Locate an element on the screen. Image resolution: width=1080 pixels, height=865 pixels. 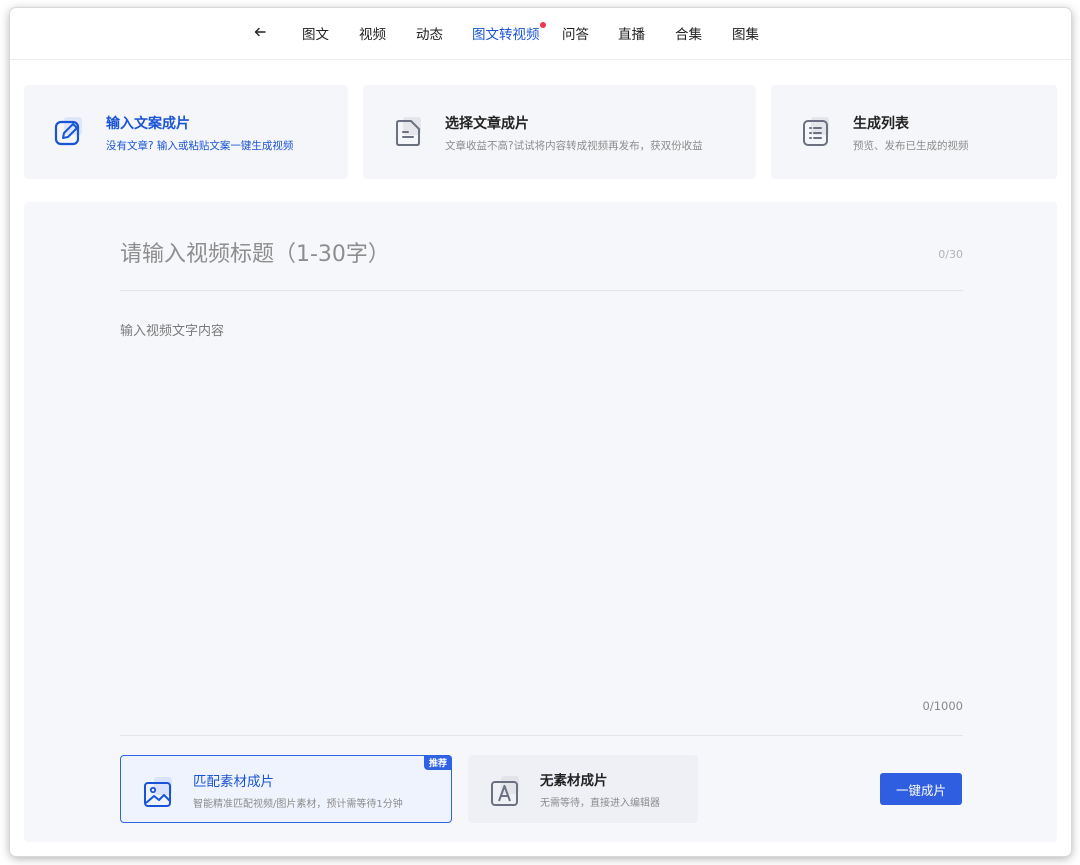
nav-tab-collection: 合集 is located at coordinates (688, 33).